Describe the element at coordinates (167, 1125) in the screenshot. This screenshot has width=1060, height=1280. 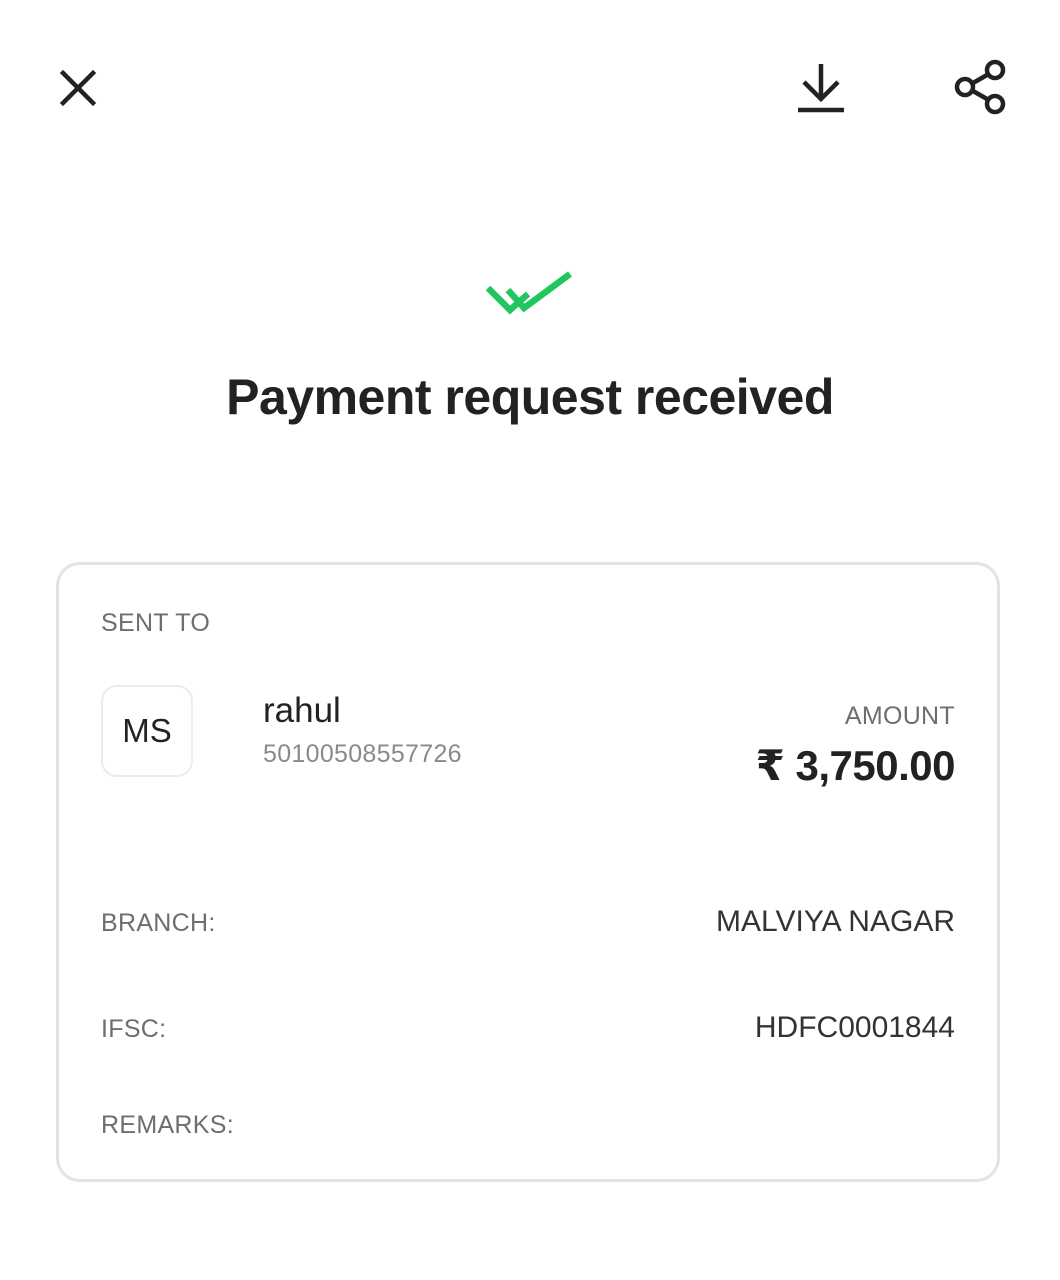
I see `remarks-label: REMARKS:` at that location.